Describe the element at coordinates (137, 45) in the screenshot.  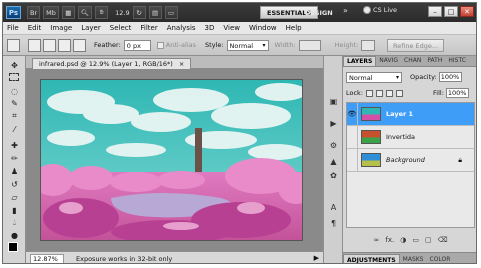
I see `feather-input: 0 px` at that location.